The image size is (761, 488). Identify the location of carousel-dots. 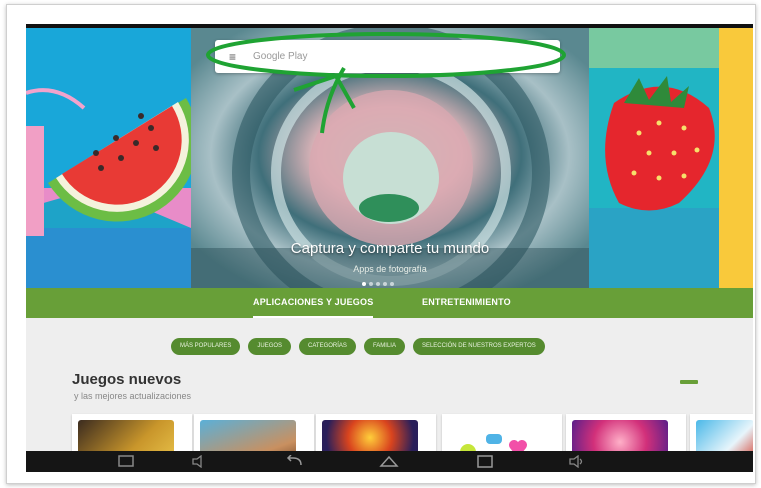
(378, 284).